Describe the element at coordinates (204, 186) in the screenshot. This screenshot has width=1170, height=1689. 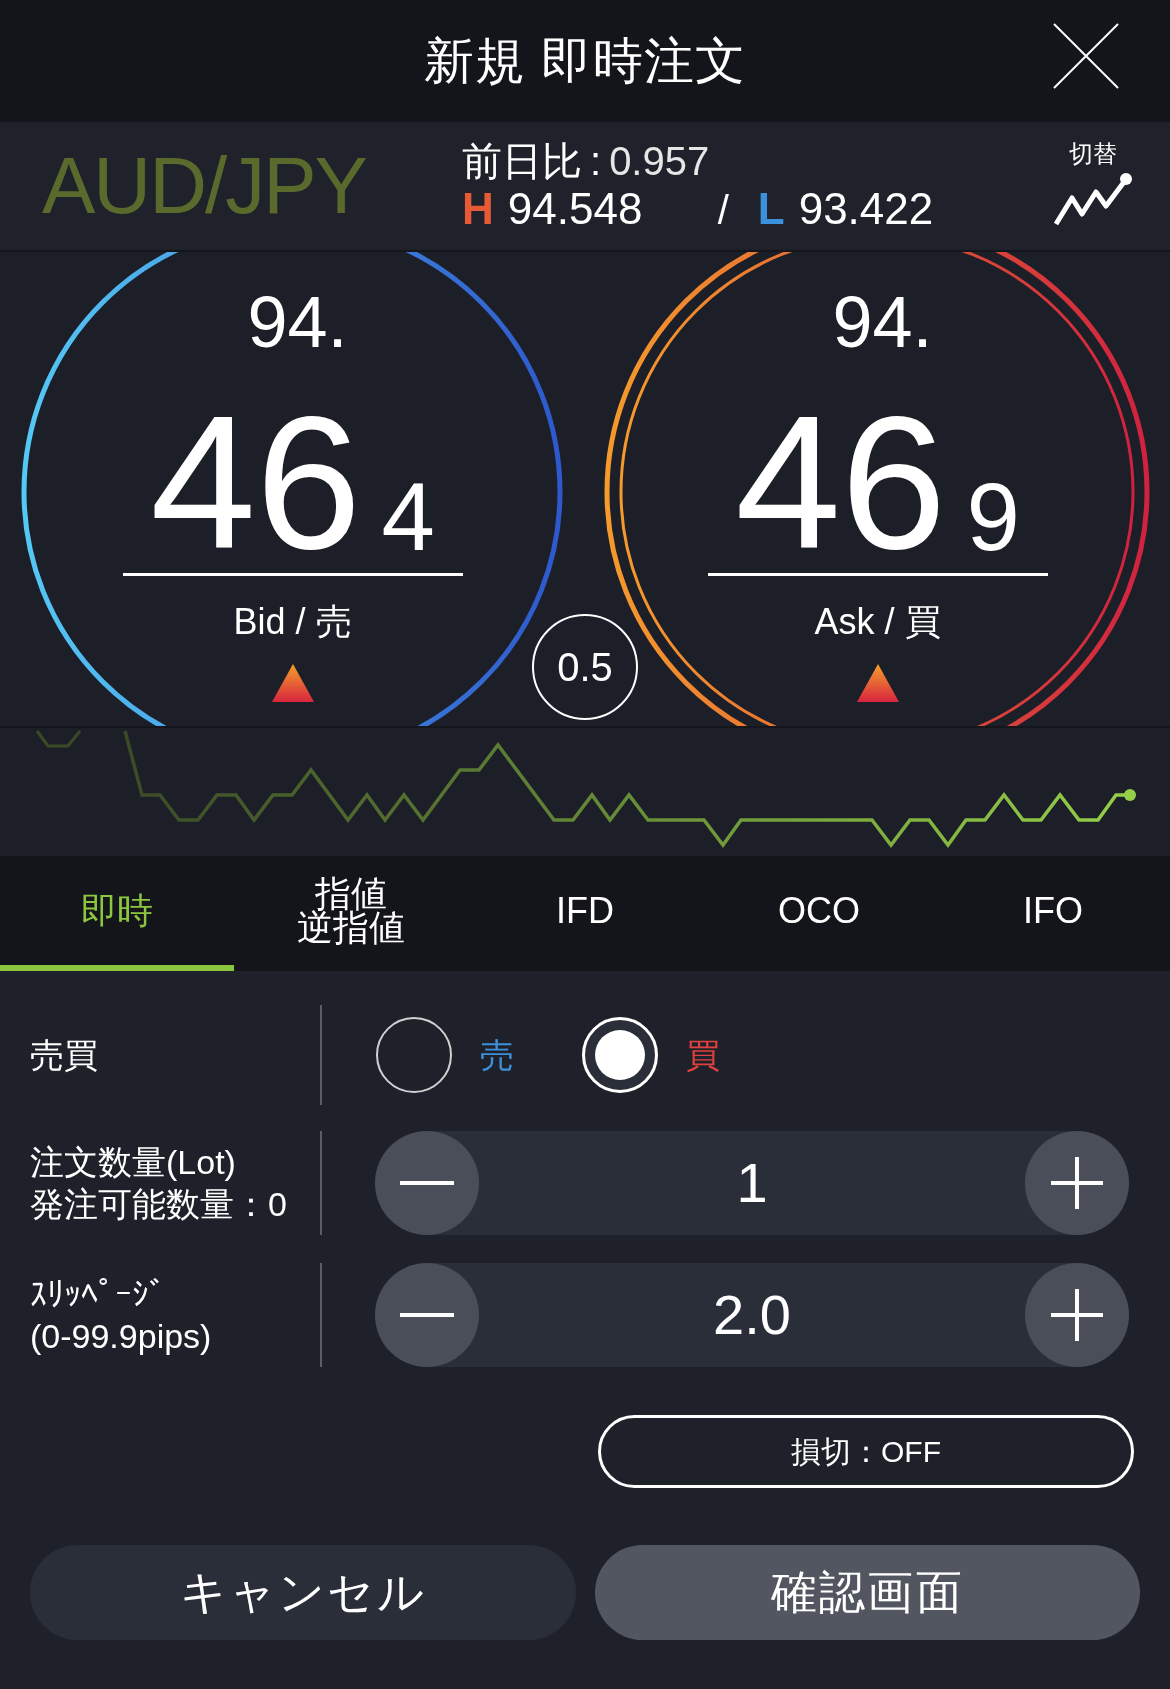
I see `currency-pair: AUD/JPY` at that location.